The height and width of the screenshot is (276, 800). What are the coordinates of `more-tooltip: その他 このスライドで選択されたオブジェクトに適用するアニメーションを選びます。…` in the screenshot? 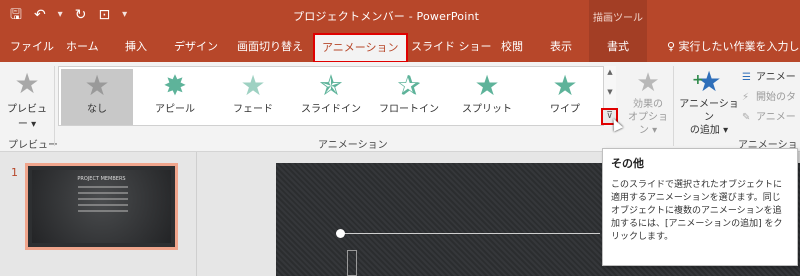 It's located at (700, 207).